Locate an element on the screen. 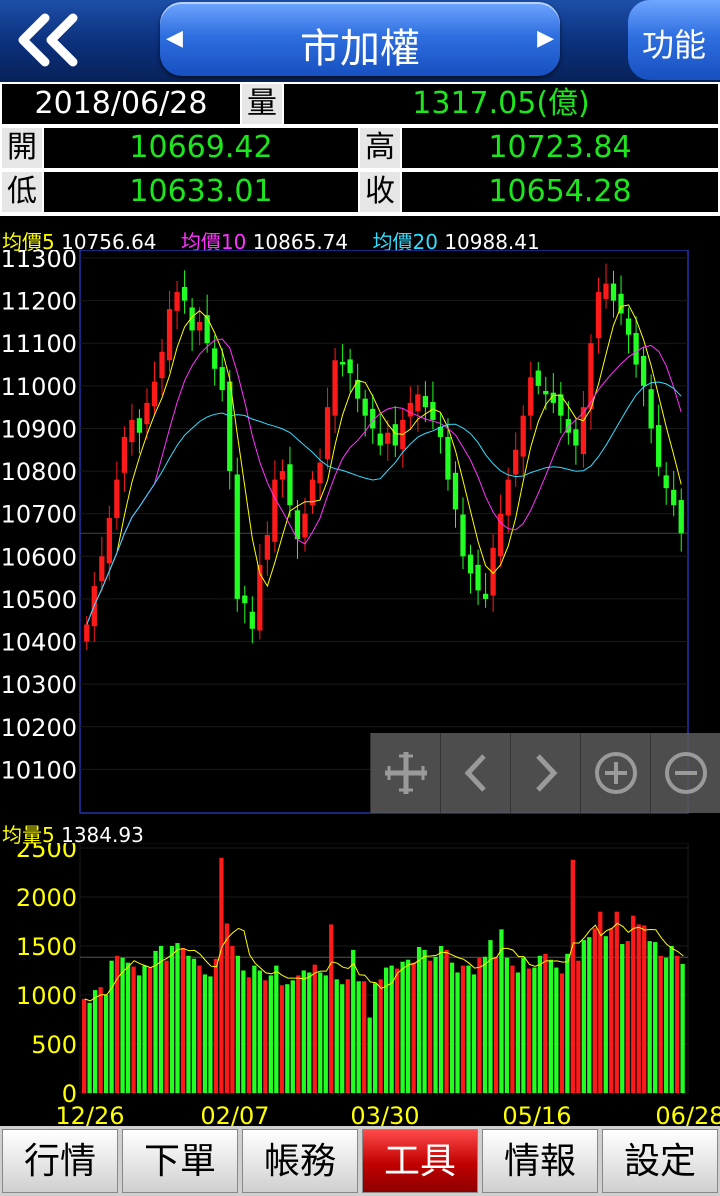 The width and height of the screenshot is (720, 1196). function-button: 功能 is located at coordinates (674, 40).